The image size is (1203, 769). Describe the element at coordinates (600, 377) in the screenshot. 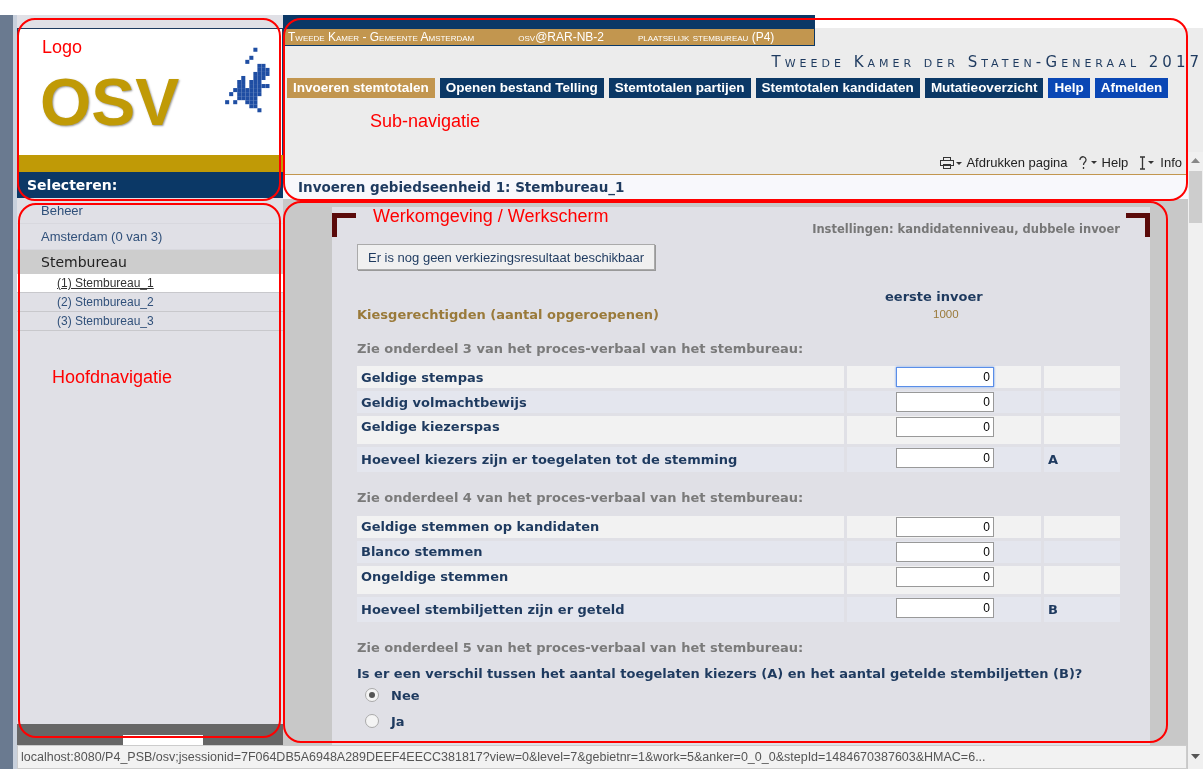

I see `table-cell: Geldige stempas` at that location.